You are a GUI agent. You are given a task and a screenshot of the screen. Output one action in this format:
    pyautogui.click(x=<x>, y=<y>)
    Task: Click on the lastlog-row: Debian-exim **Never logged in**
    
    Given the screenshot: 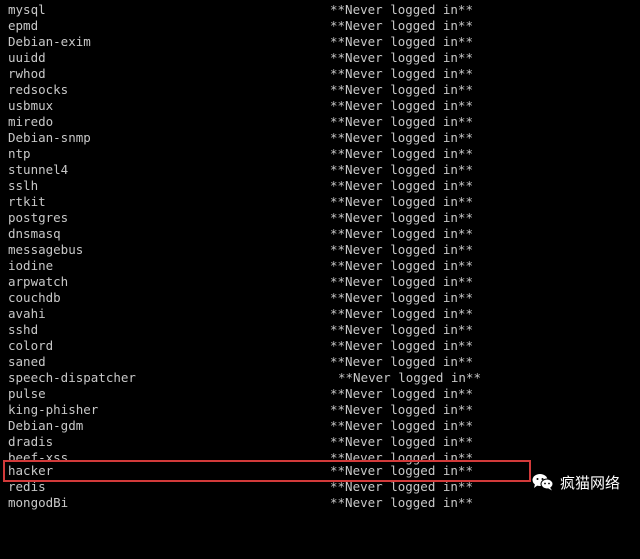 What is the action you would take?
    pyautogui.click(x=320, y=42)
    